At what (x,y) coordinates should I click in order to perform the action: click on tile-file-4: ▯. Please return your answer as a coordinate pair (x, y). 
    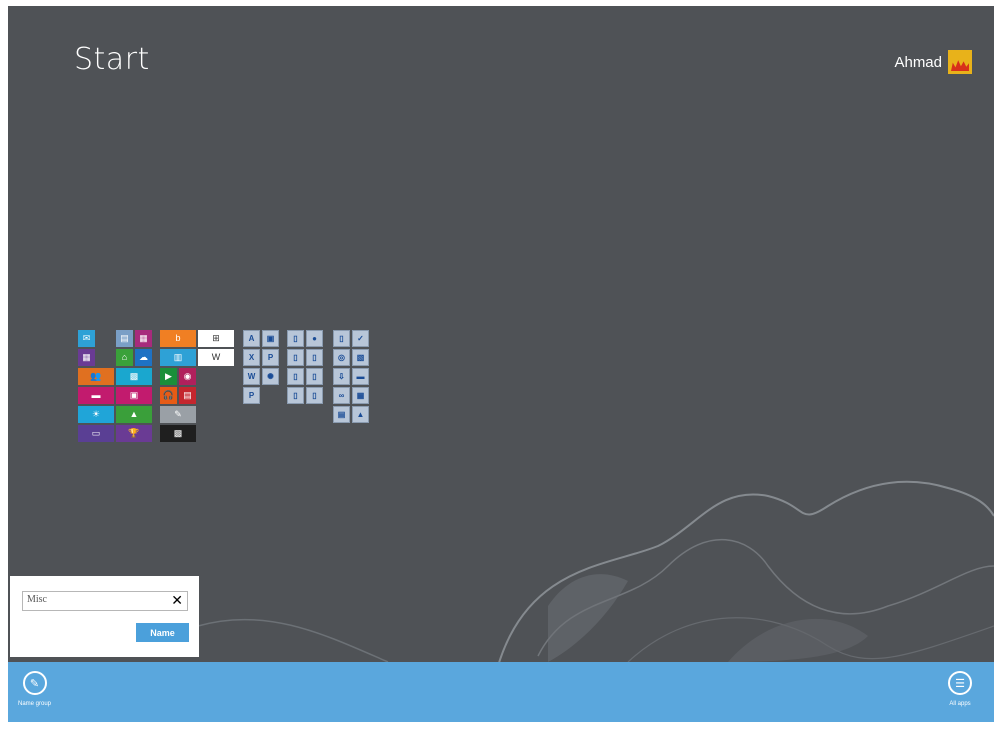
    Looking at the image, I should click on (314, 395).